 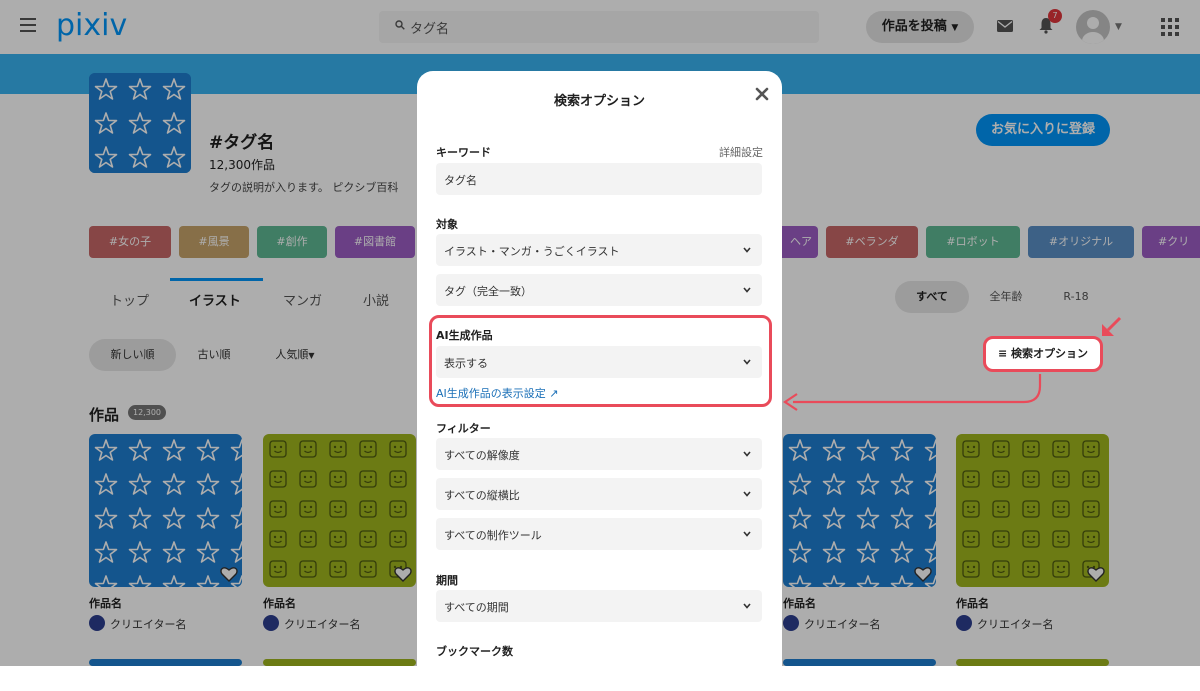 What do you see at coordinates (599, 290) in the screenshot?
I see `match-select: タグ（完全一致）` at bounding box center [599, 290].